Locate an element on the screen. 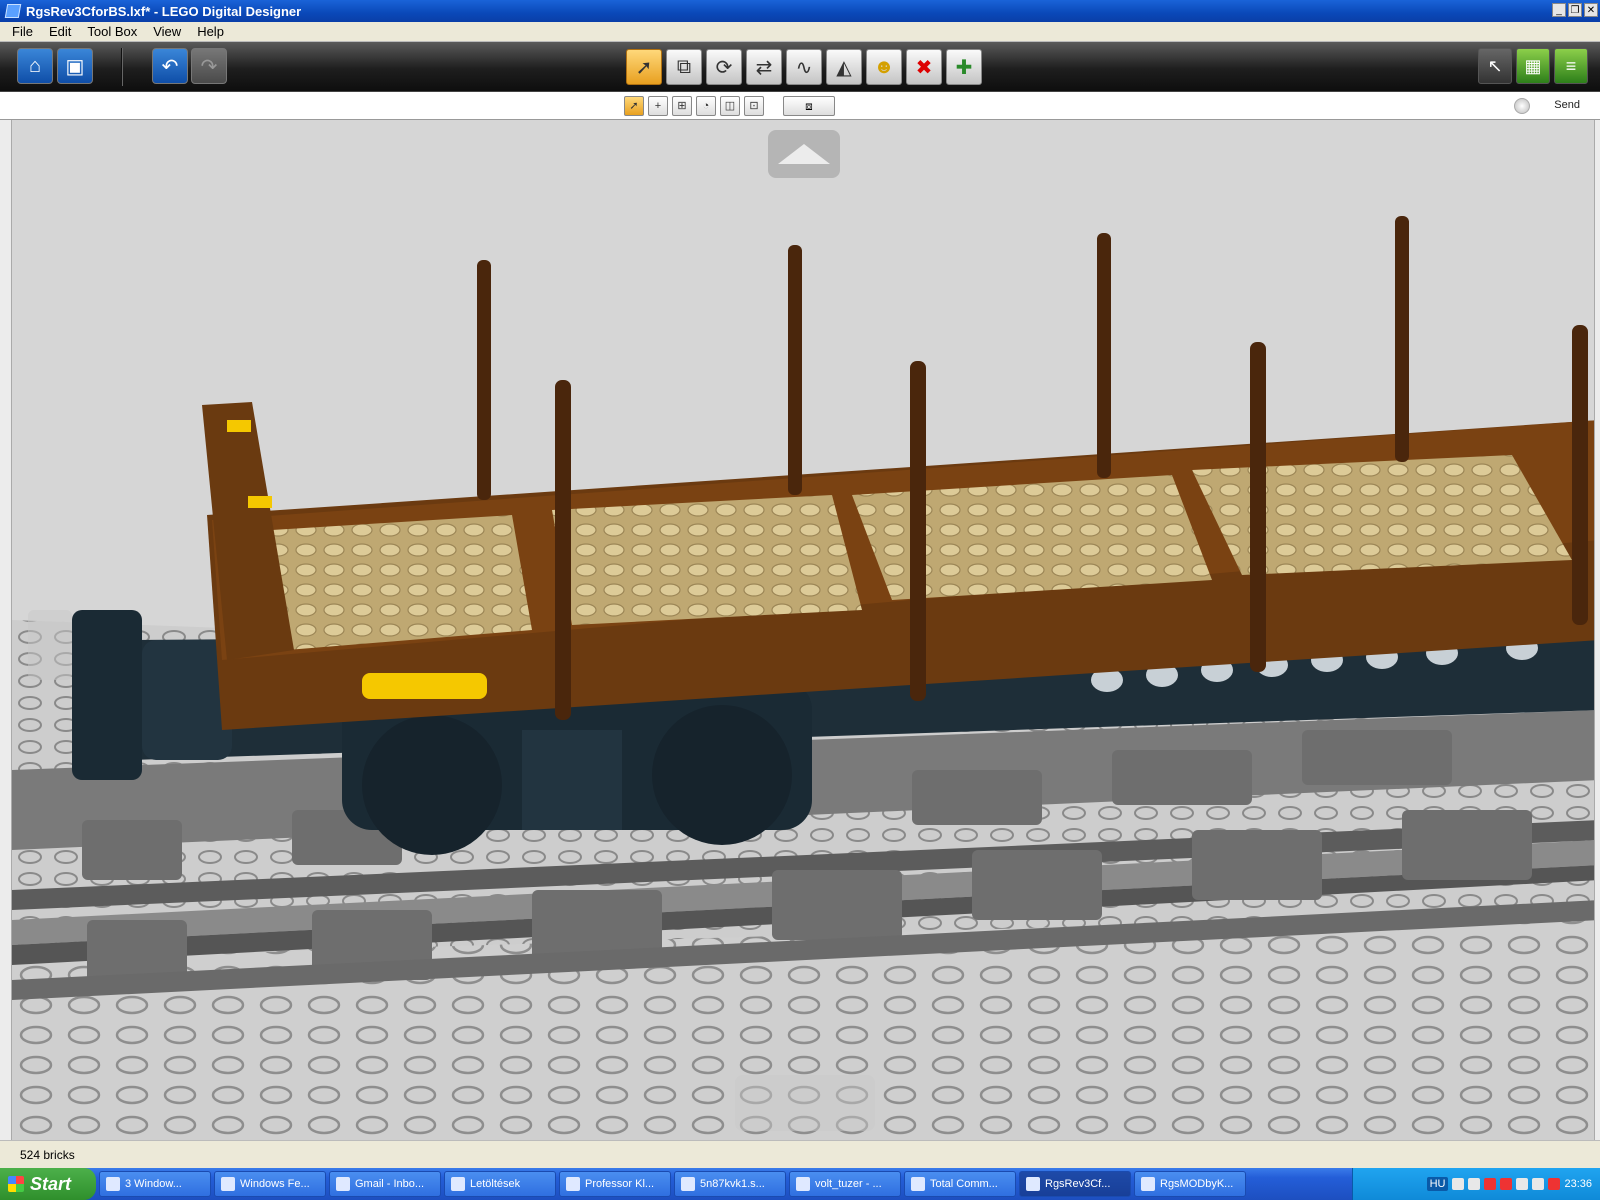 The width and height of the screenshot is (1600, 1200). shape-select-button: ◫ is located at coordinates (730, 106).